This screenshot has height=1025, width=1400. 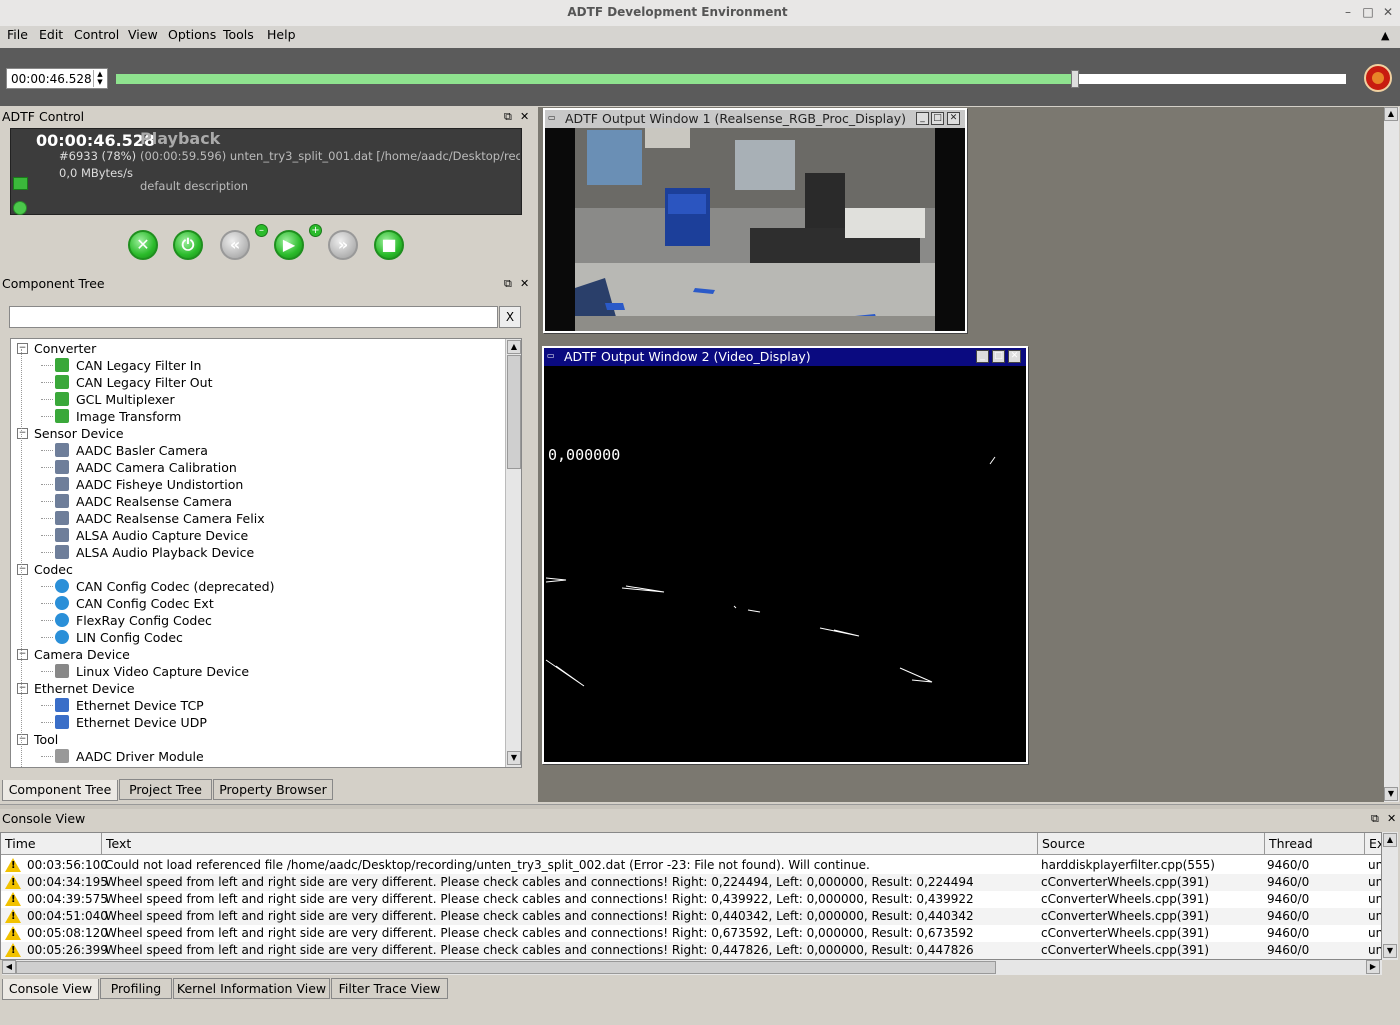 What do you see at coordinates (1391, 454) in the screenshot?
I see `mdi-vscroll: ▲ ▼` at bounding box center [1391, 454].